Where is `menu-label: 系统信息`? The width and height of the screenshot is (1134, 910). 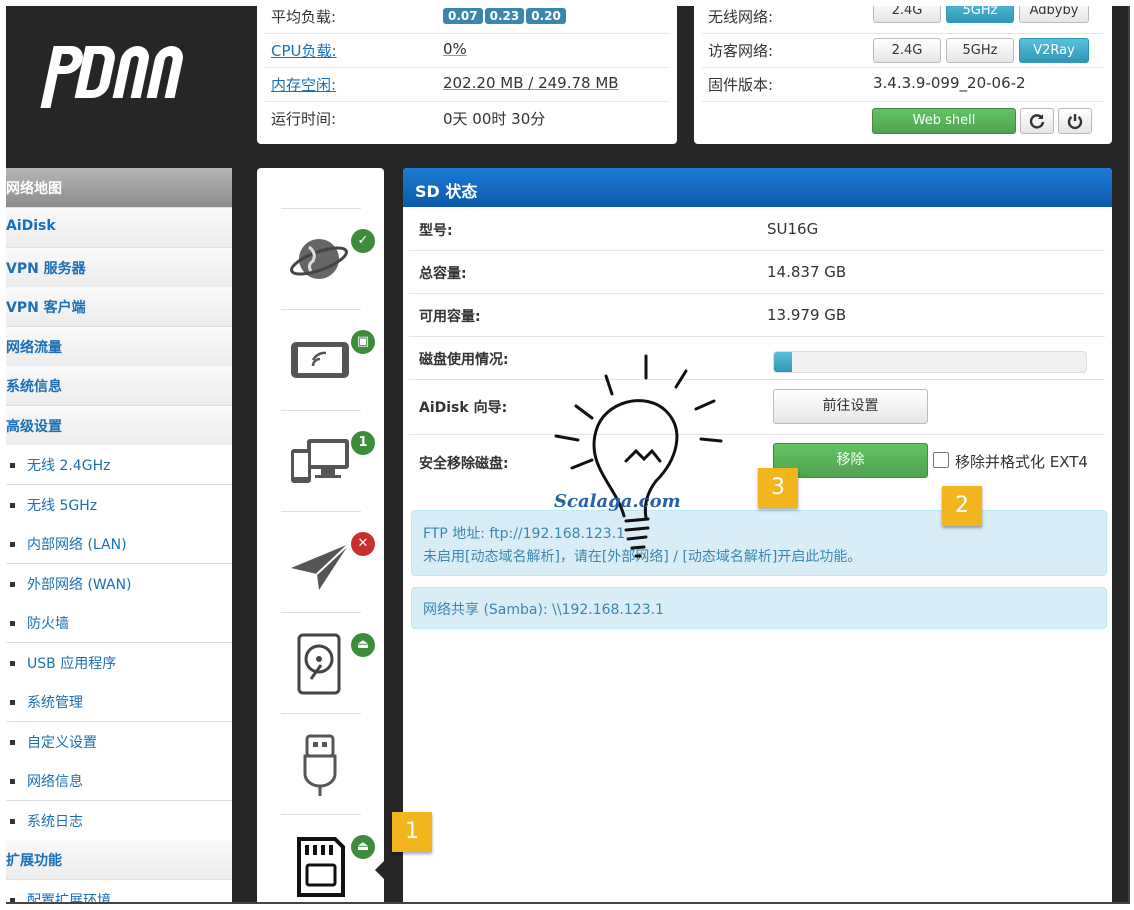
menu-label: 系统信息 is located at coordinates (34, 387).